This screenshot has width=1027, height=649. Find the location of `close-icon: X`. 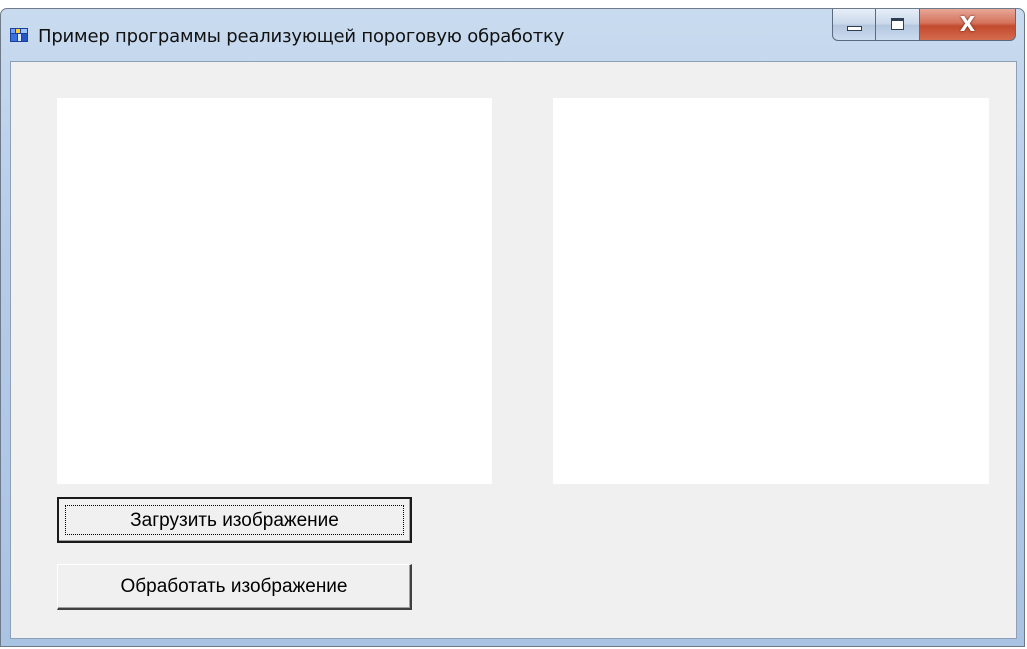

close-icon: X is located at coordinates (967, 24).